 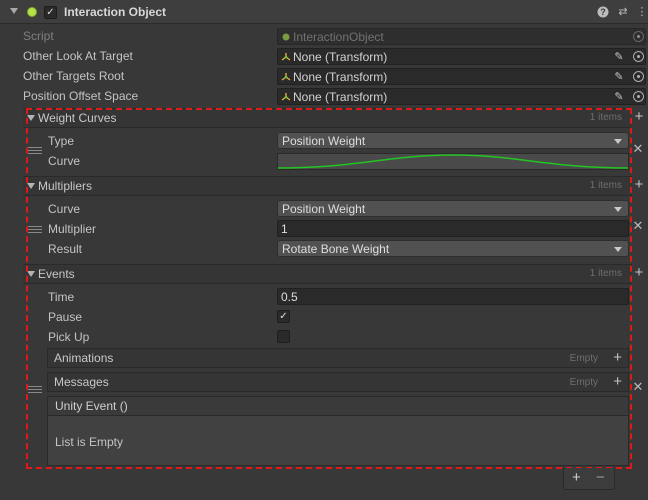 I want to click on component-title: Interaction Object, so click(x=115, y=12).